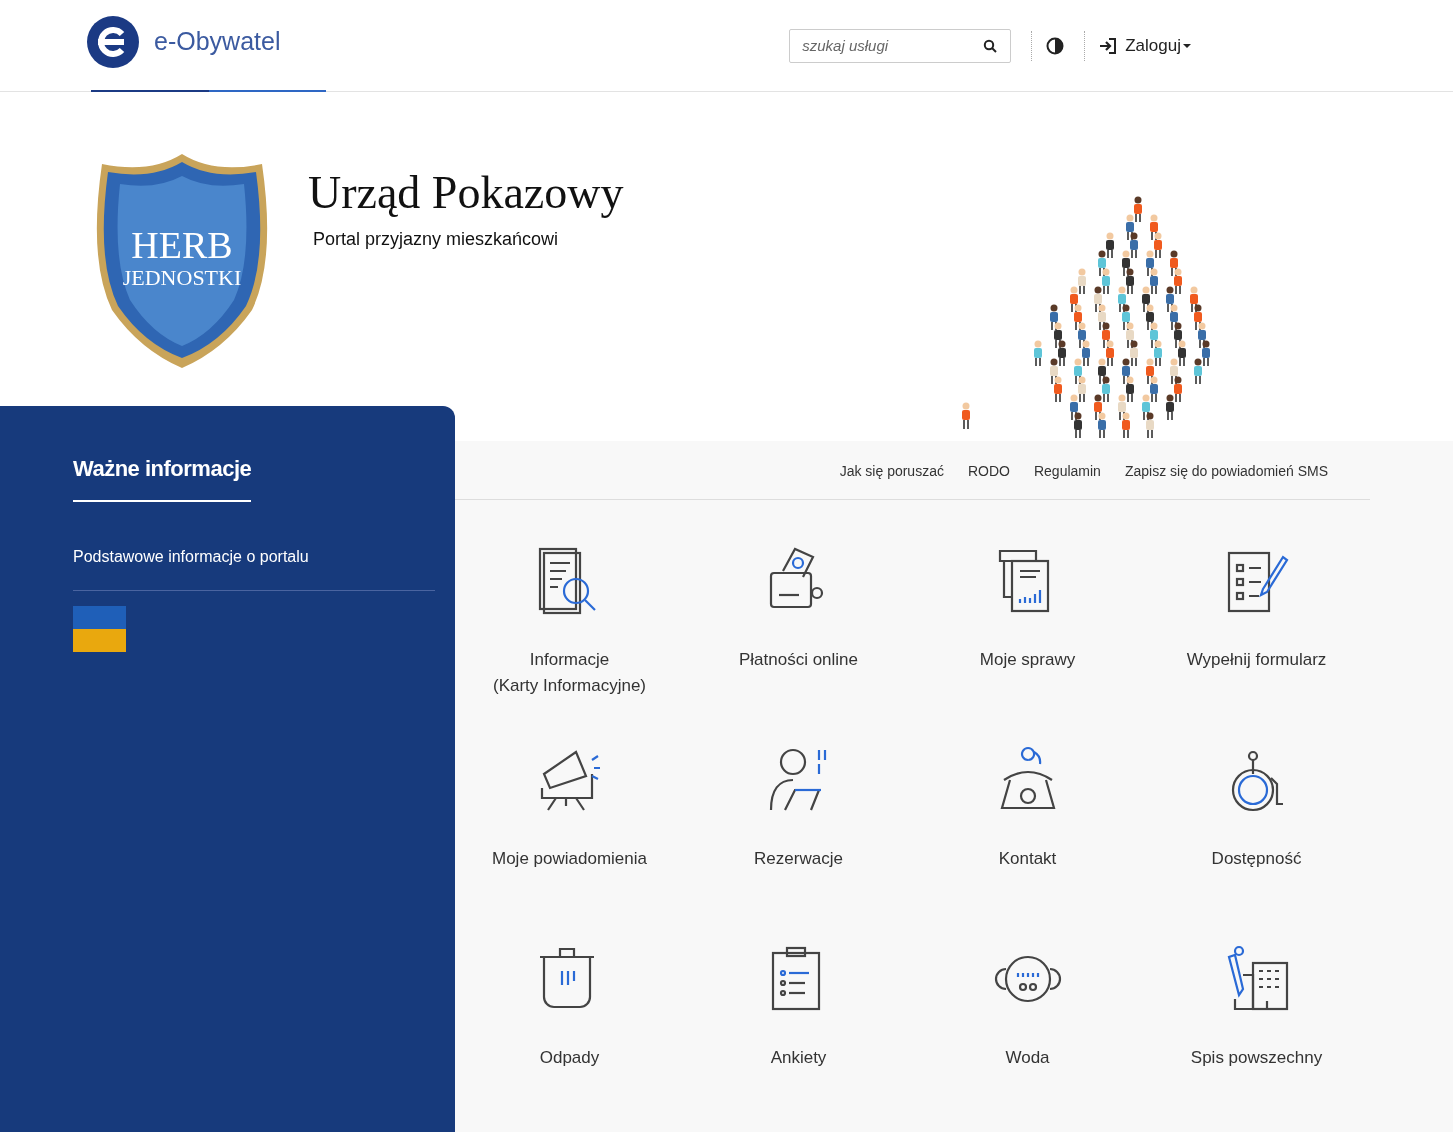 The height and width of the screenshot is (1132, 1453). I want to click on service-tile: Informacje (Karty Informacyjne), so click(569, 646).